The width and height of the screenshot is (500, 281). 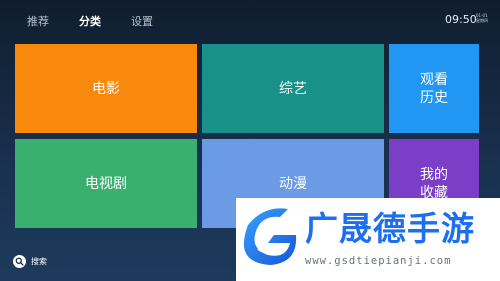 I want to click on search-label: 搜索, so click(x=39, y=261).